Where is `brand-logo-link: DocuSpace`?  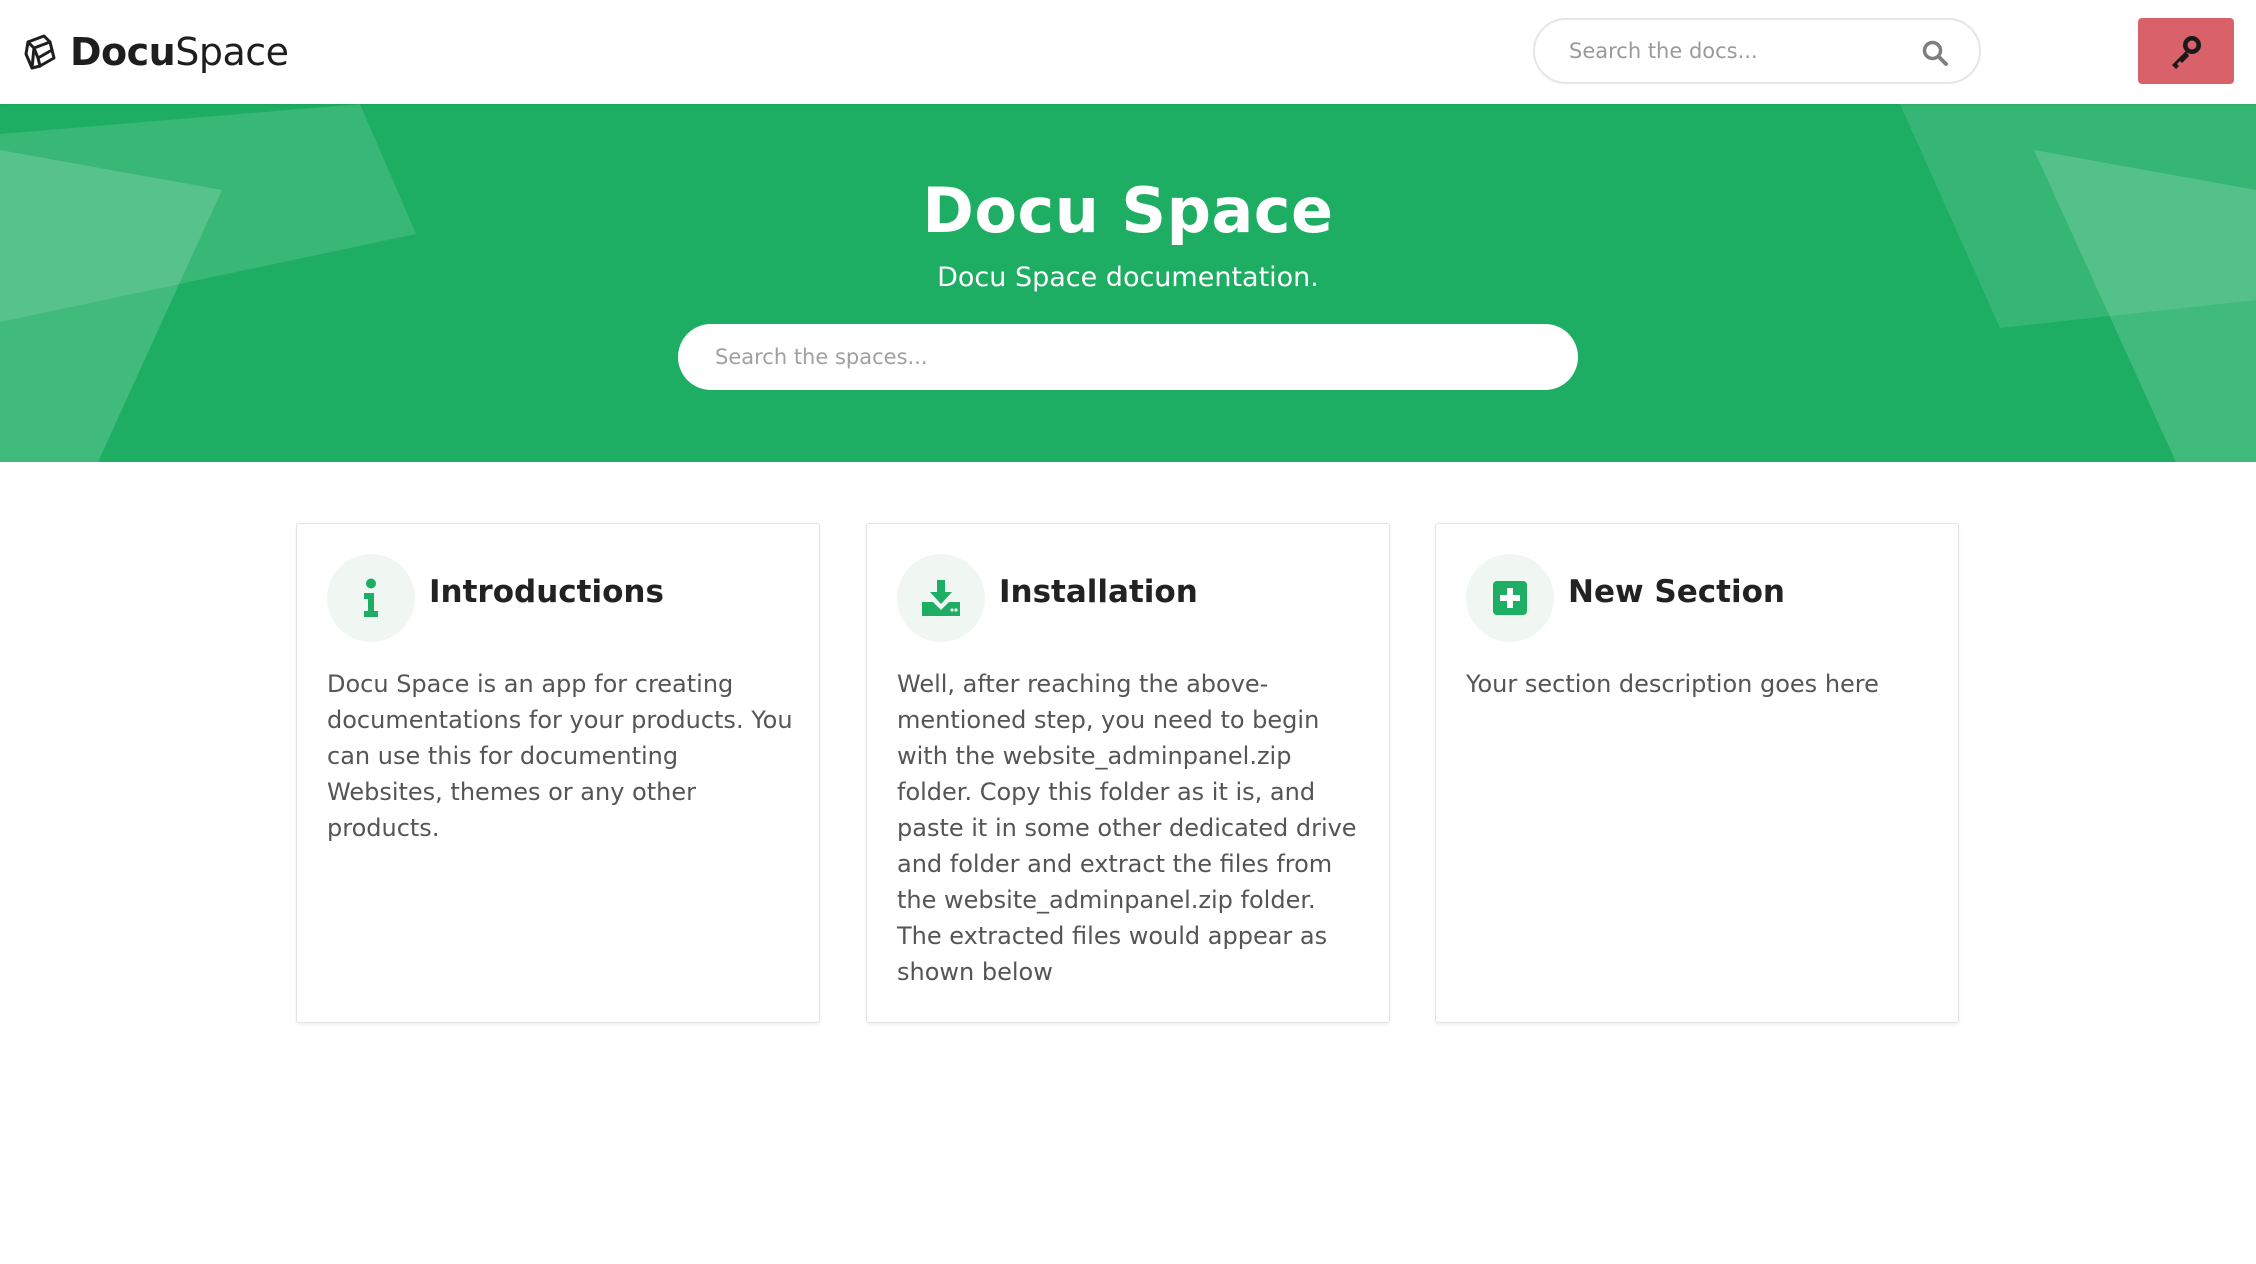
brand-logo-link: DocuSpace is located at coordinates (155, 52).